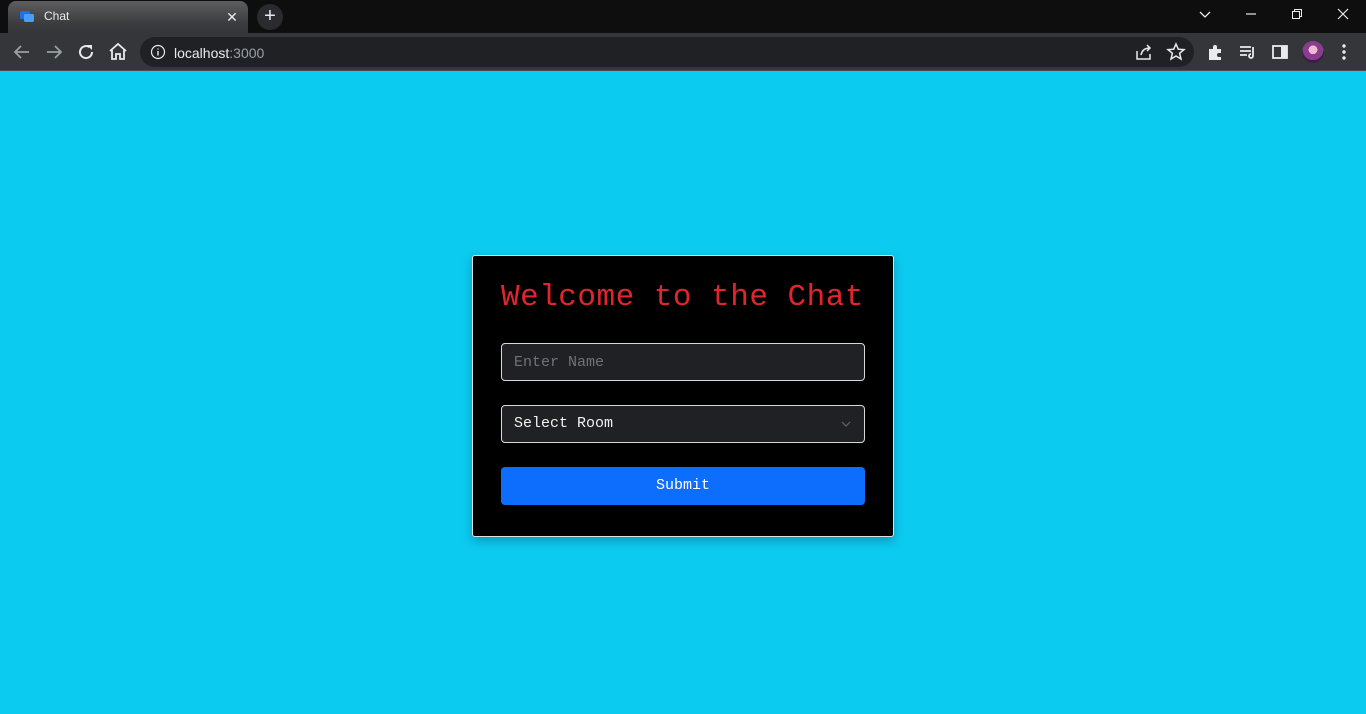  I want to click on address-bar: localhost:3000, so click(667, 52).